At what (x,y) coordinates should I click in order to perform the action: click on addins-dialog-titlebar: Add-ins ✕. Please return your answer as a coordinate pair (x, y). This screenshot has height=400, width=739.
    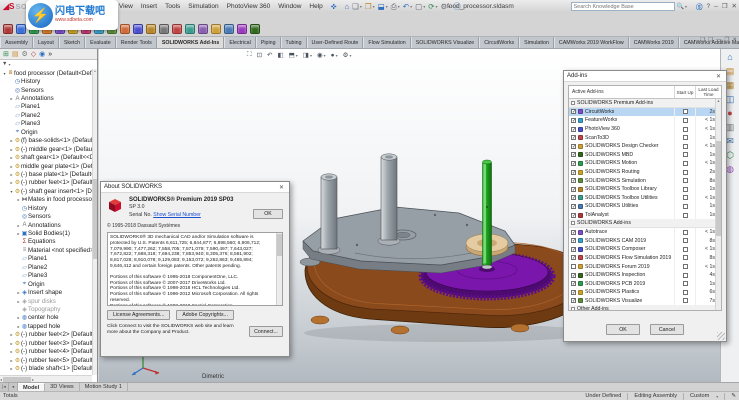
    Looking at the image, I should click on (645, 76).